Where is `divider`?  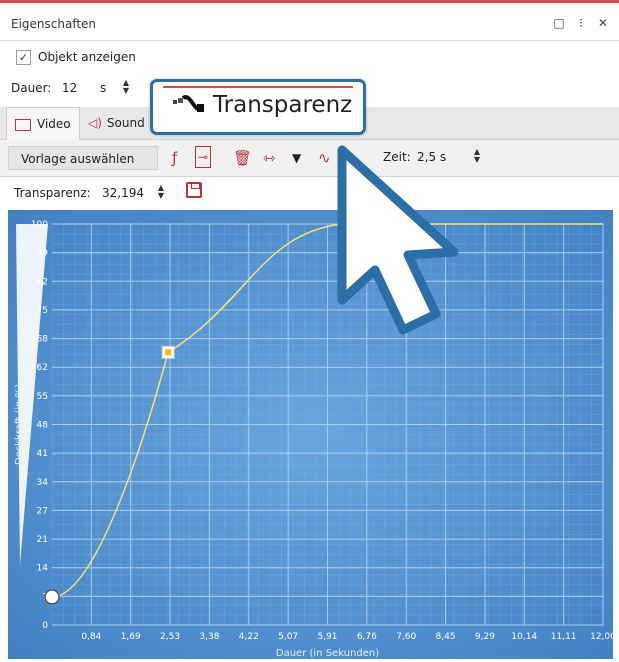
divider is located at coordinates (309, 40).